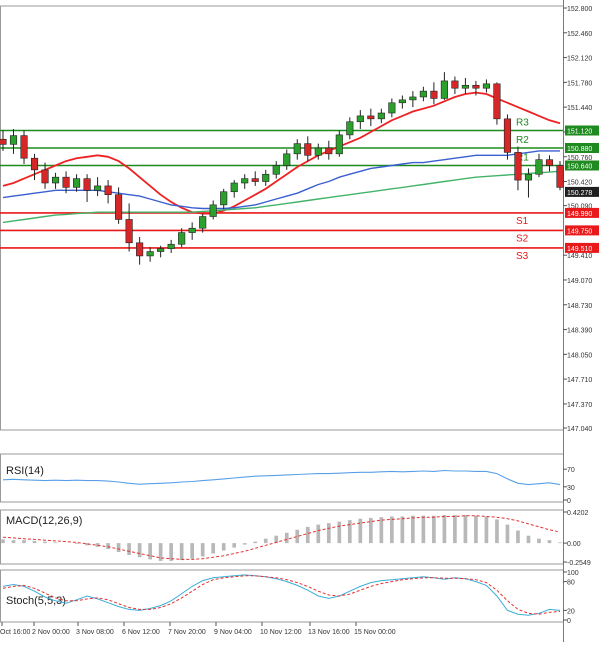  What do you see at coordinates (375, 632) in the screenshot?
I see `x-tick-label: 15 Nov 00:00` at bounding box center [375, 632].